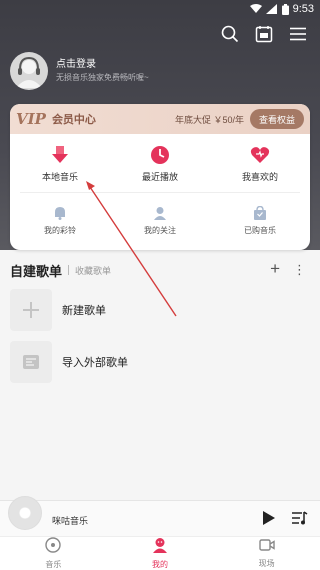  I want to click on import-playlist-item: 导入外部歌单, so click(160, 362).